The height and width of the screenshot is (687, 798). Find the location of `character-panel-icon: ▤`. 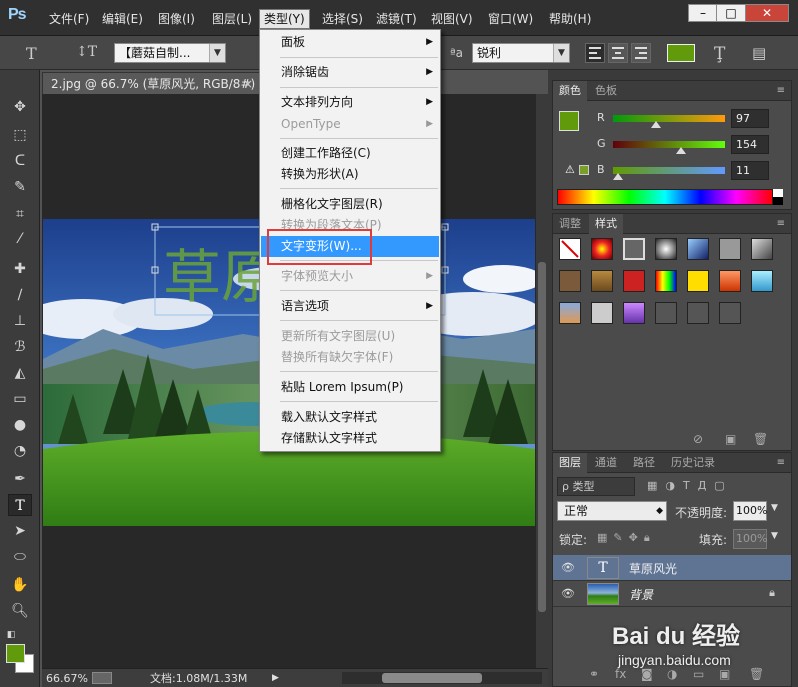

character-panel-icon: ▤ is located at coordinates (759, 53).